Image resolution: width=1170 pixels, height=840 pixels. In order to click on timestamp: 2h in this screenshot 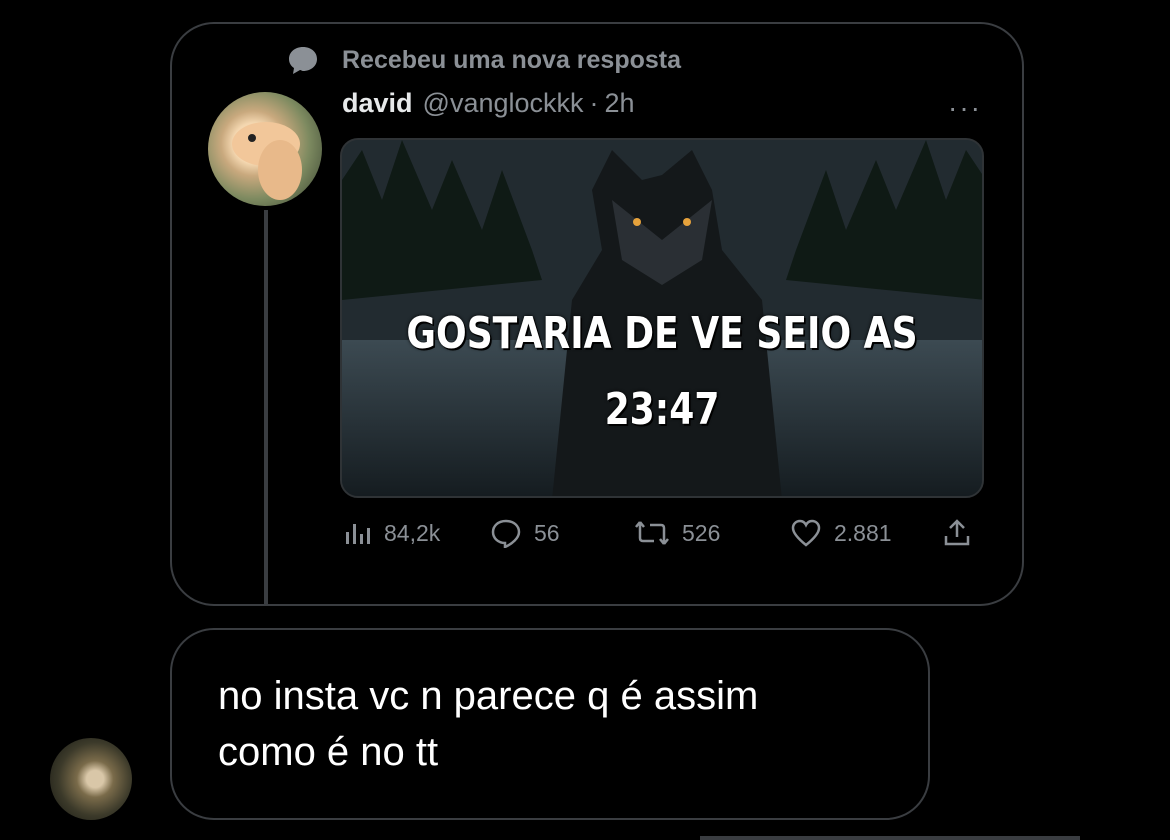, I will do `click(620, 103)`.